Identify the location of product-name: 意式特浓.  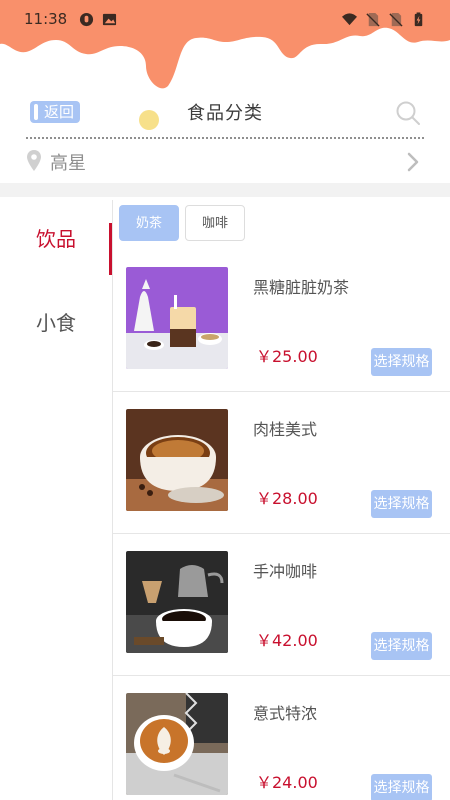
(285, 713).